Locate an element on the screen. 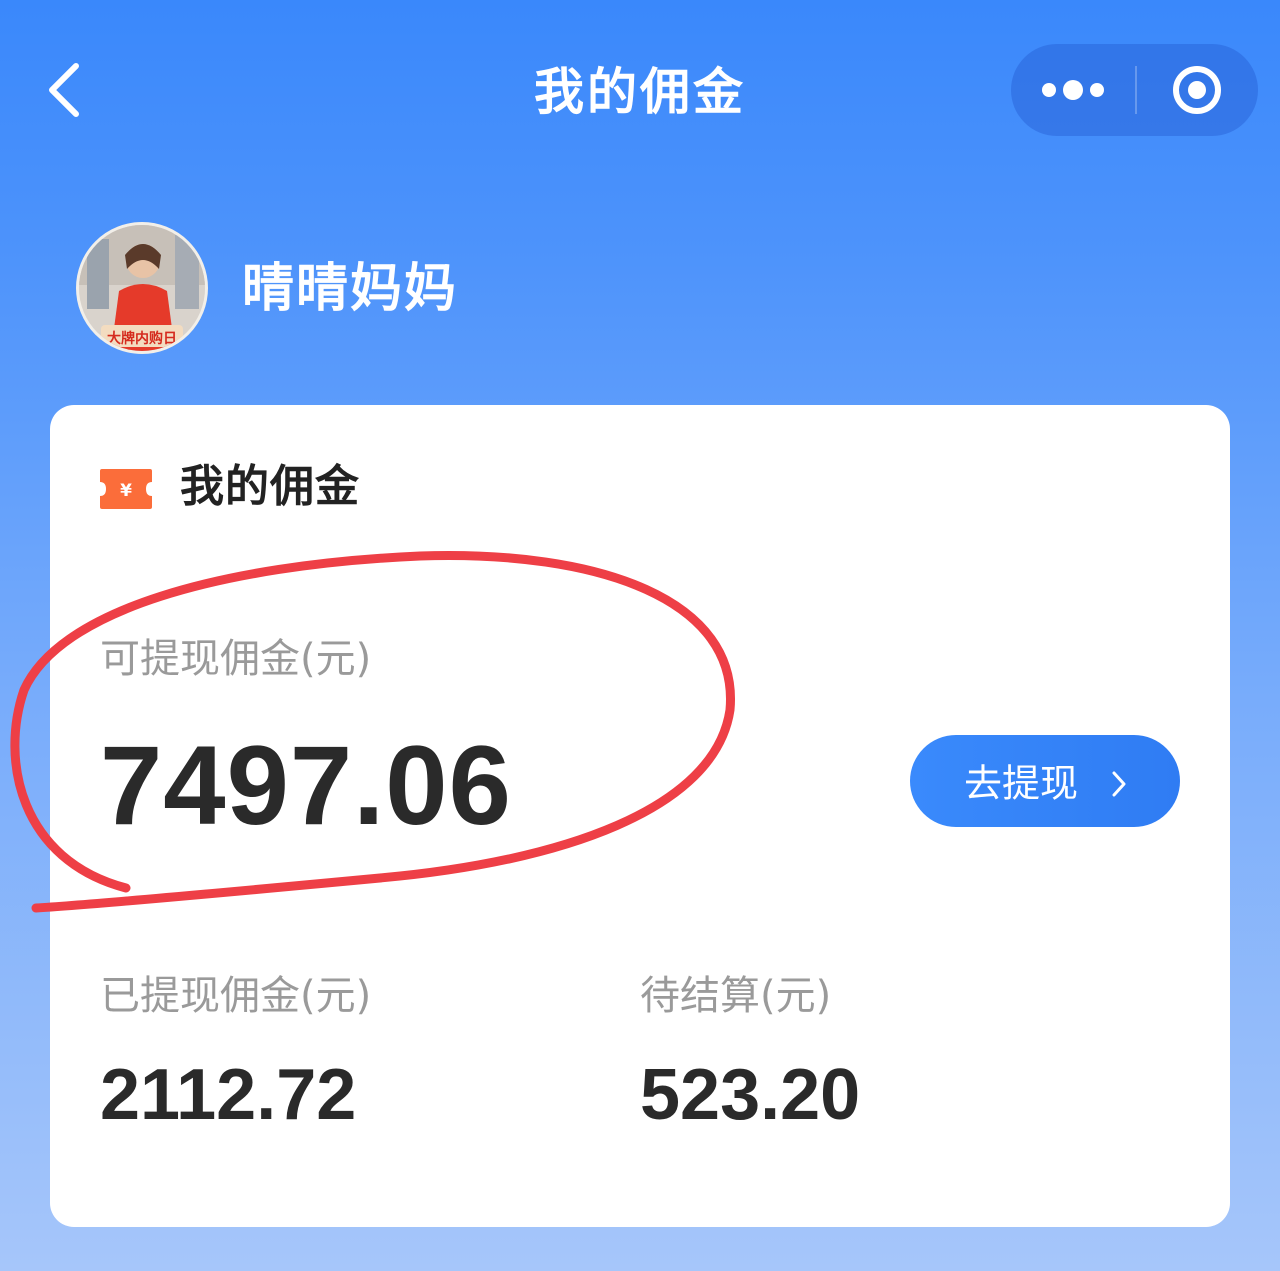 The width and height of the screenshot is (1280, 1271). yuan-ticket-icon: ¥ is located at coordinates (126, 489).